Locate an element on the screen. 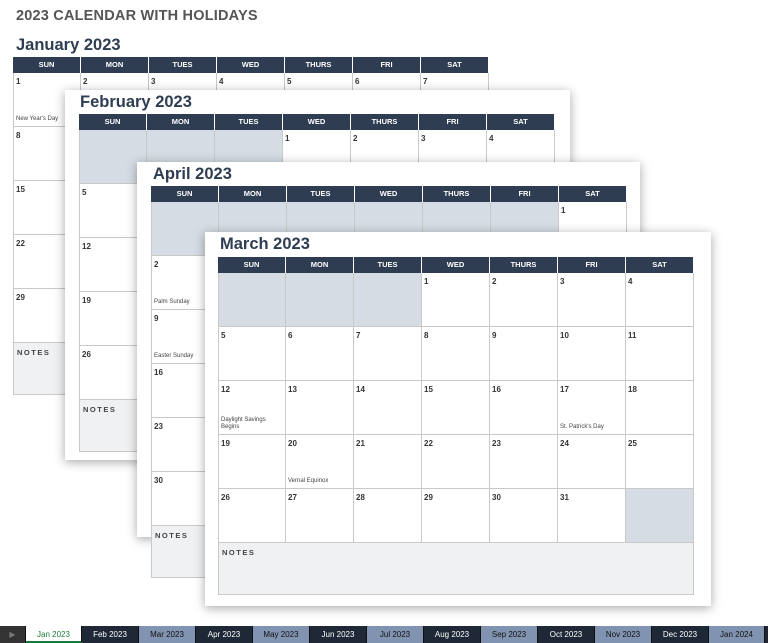  day-cell: 20 Vernal Equinox is located at coordinates (320, 462).